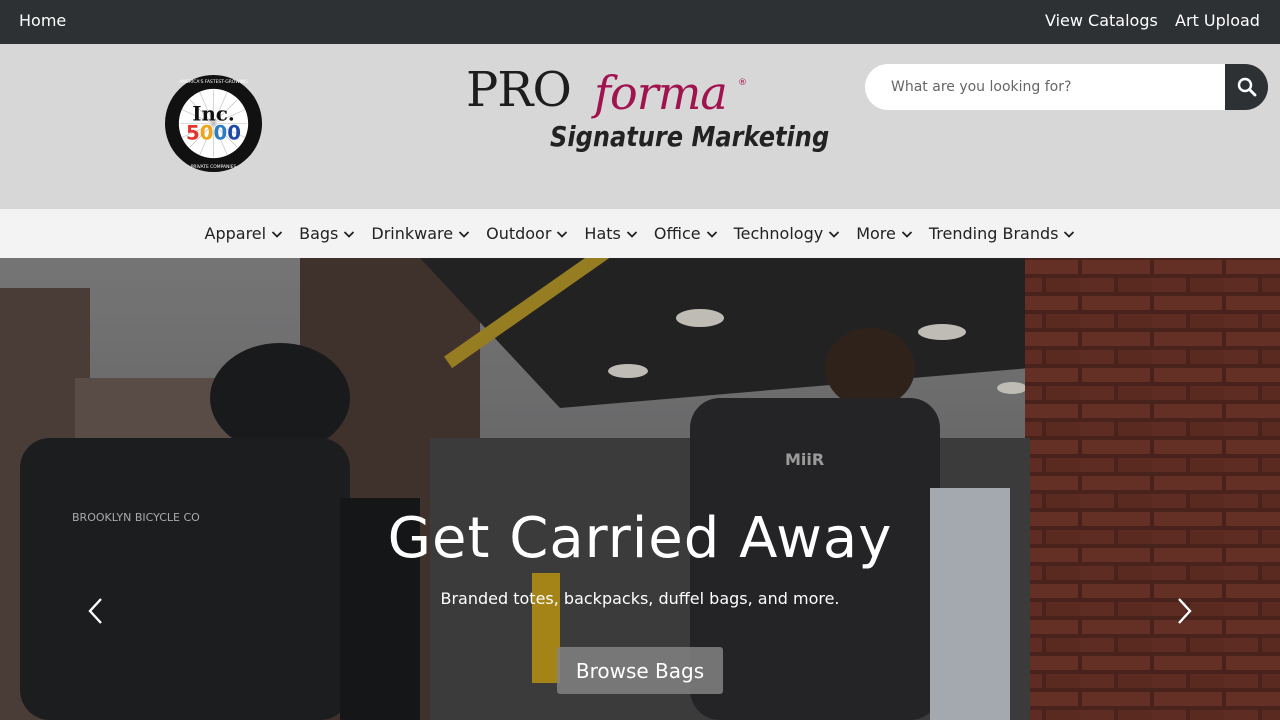 This screenshot has width=1280, height=720. I want to click on nav-item-apparel: Apparel, so click(244, 233).